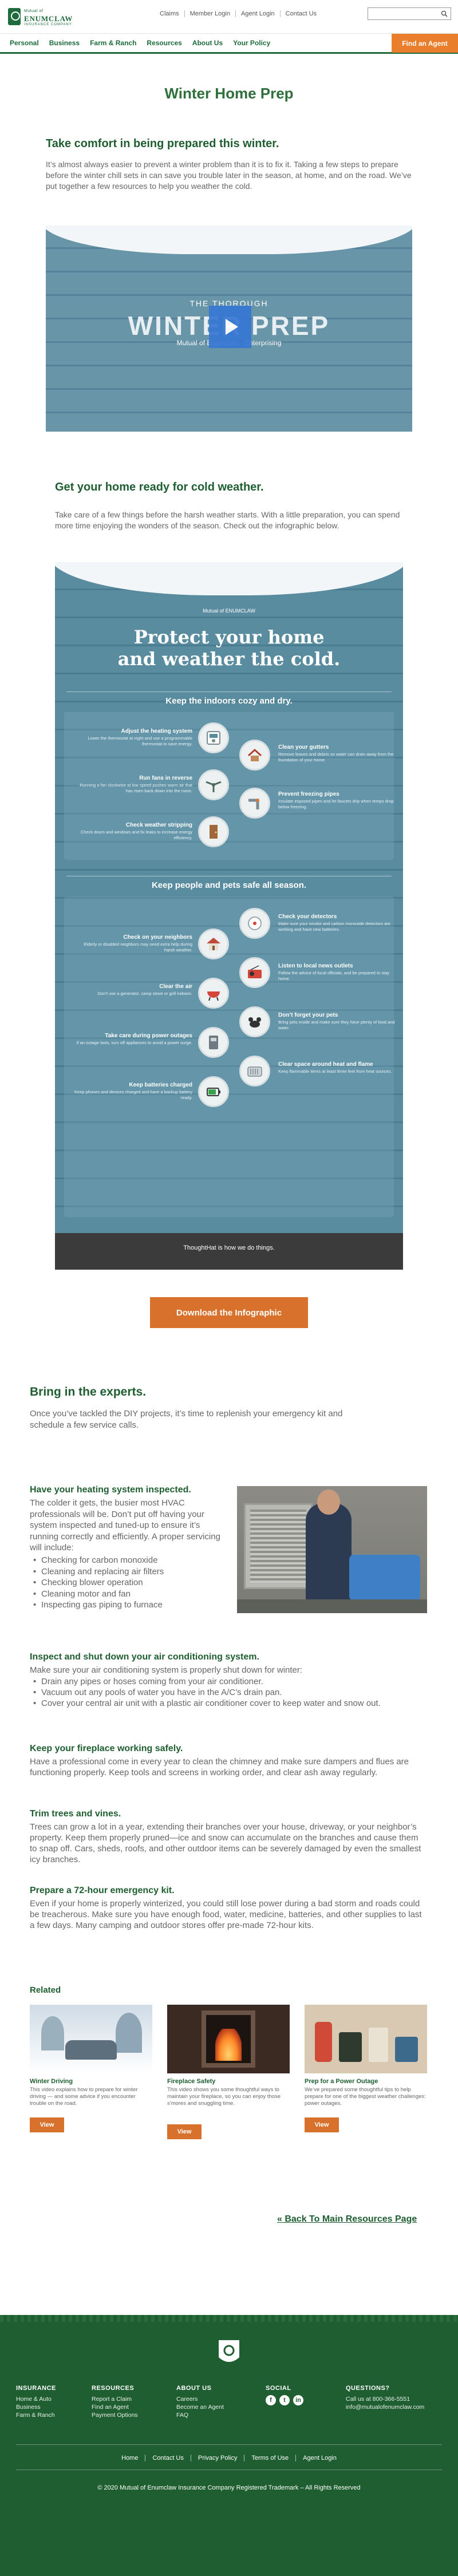  What do you see at coordinates (36, 2415) in the screenshot?
I see `footer-link: Farm & Ranch` at bounding box center [36, 2415].